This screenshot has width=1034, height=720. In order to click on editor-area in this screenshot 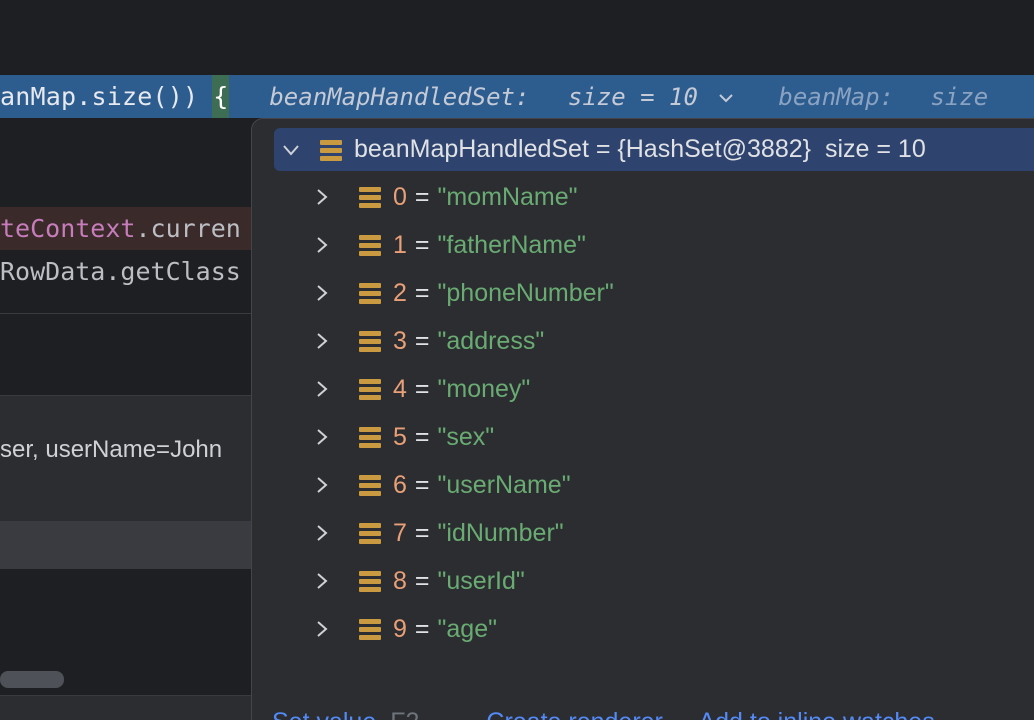, I will do `click(517, 37)`.